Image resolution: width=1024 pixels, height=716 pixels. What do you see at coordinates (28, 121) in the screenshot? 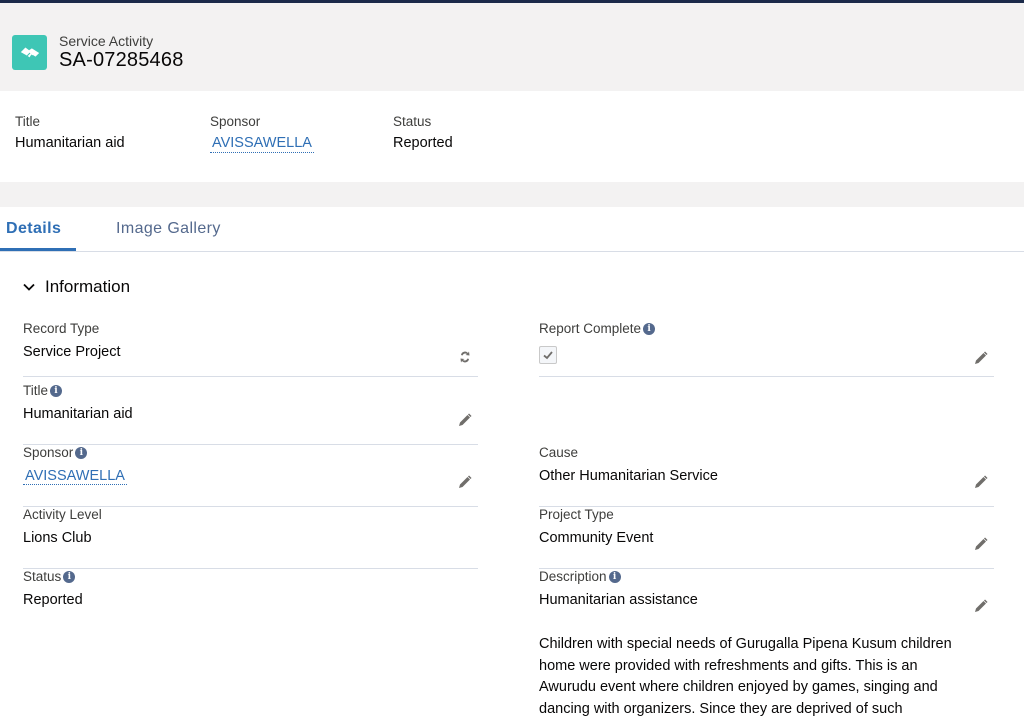
I see `highlight-title-label: Title` at bounding box center [28, 121].